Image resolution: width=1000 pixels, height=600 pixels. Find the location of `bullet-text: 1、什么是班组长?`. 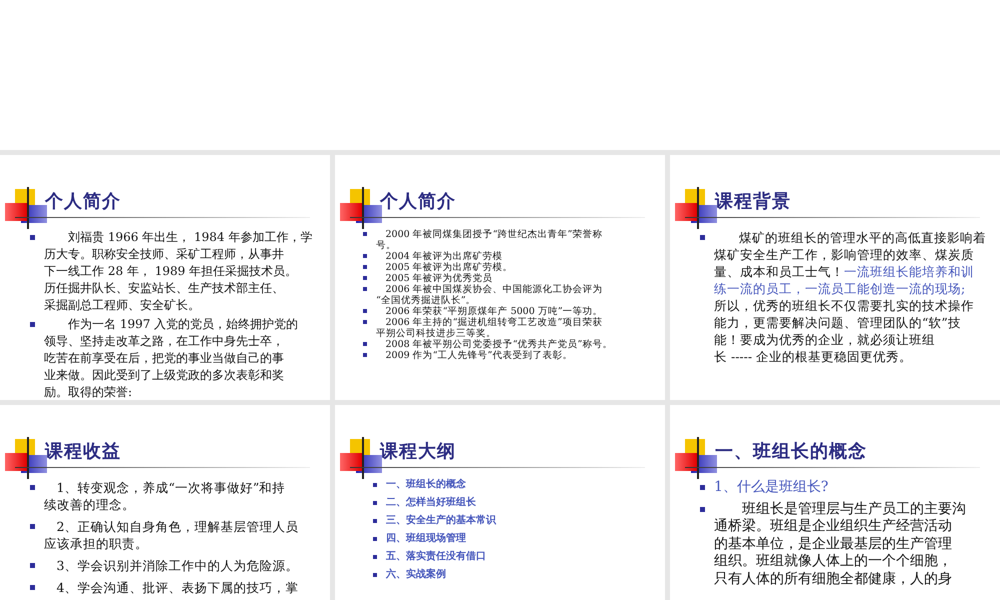

bullet-text: 1、什么是班组长? is located at coordinates (771, 487).